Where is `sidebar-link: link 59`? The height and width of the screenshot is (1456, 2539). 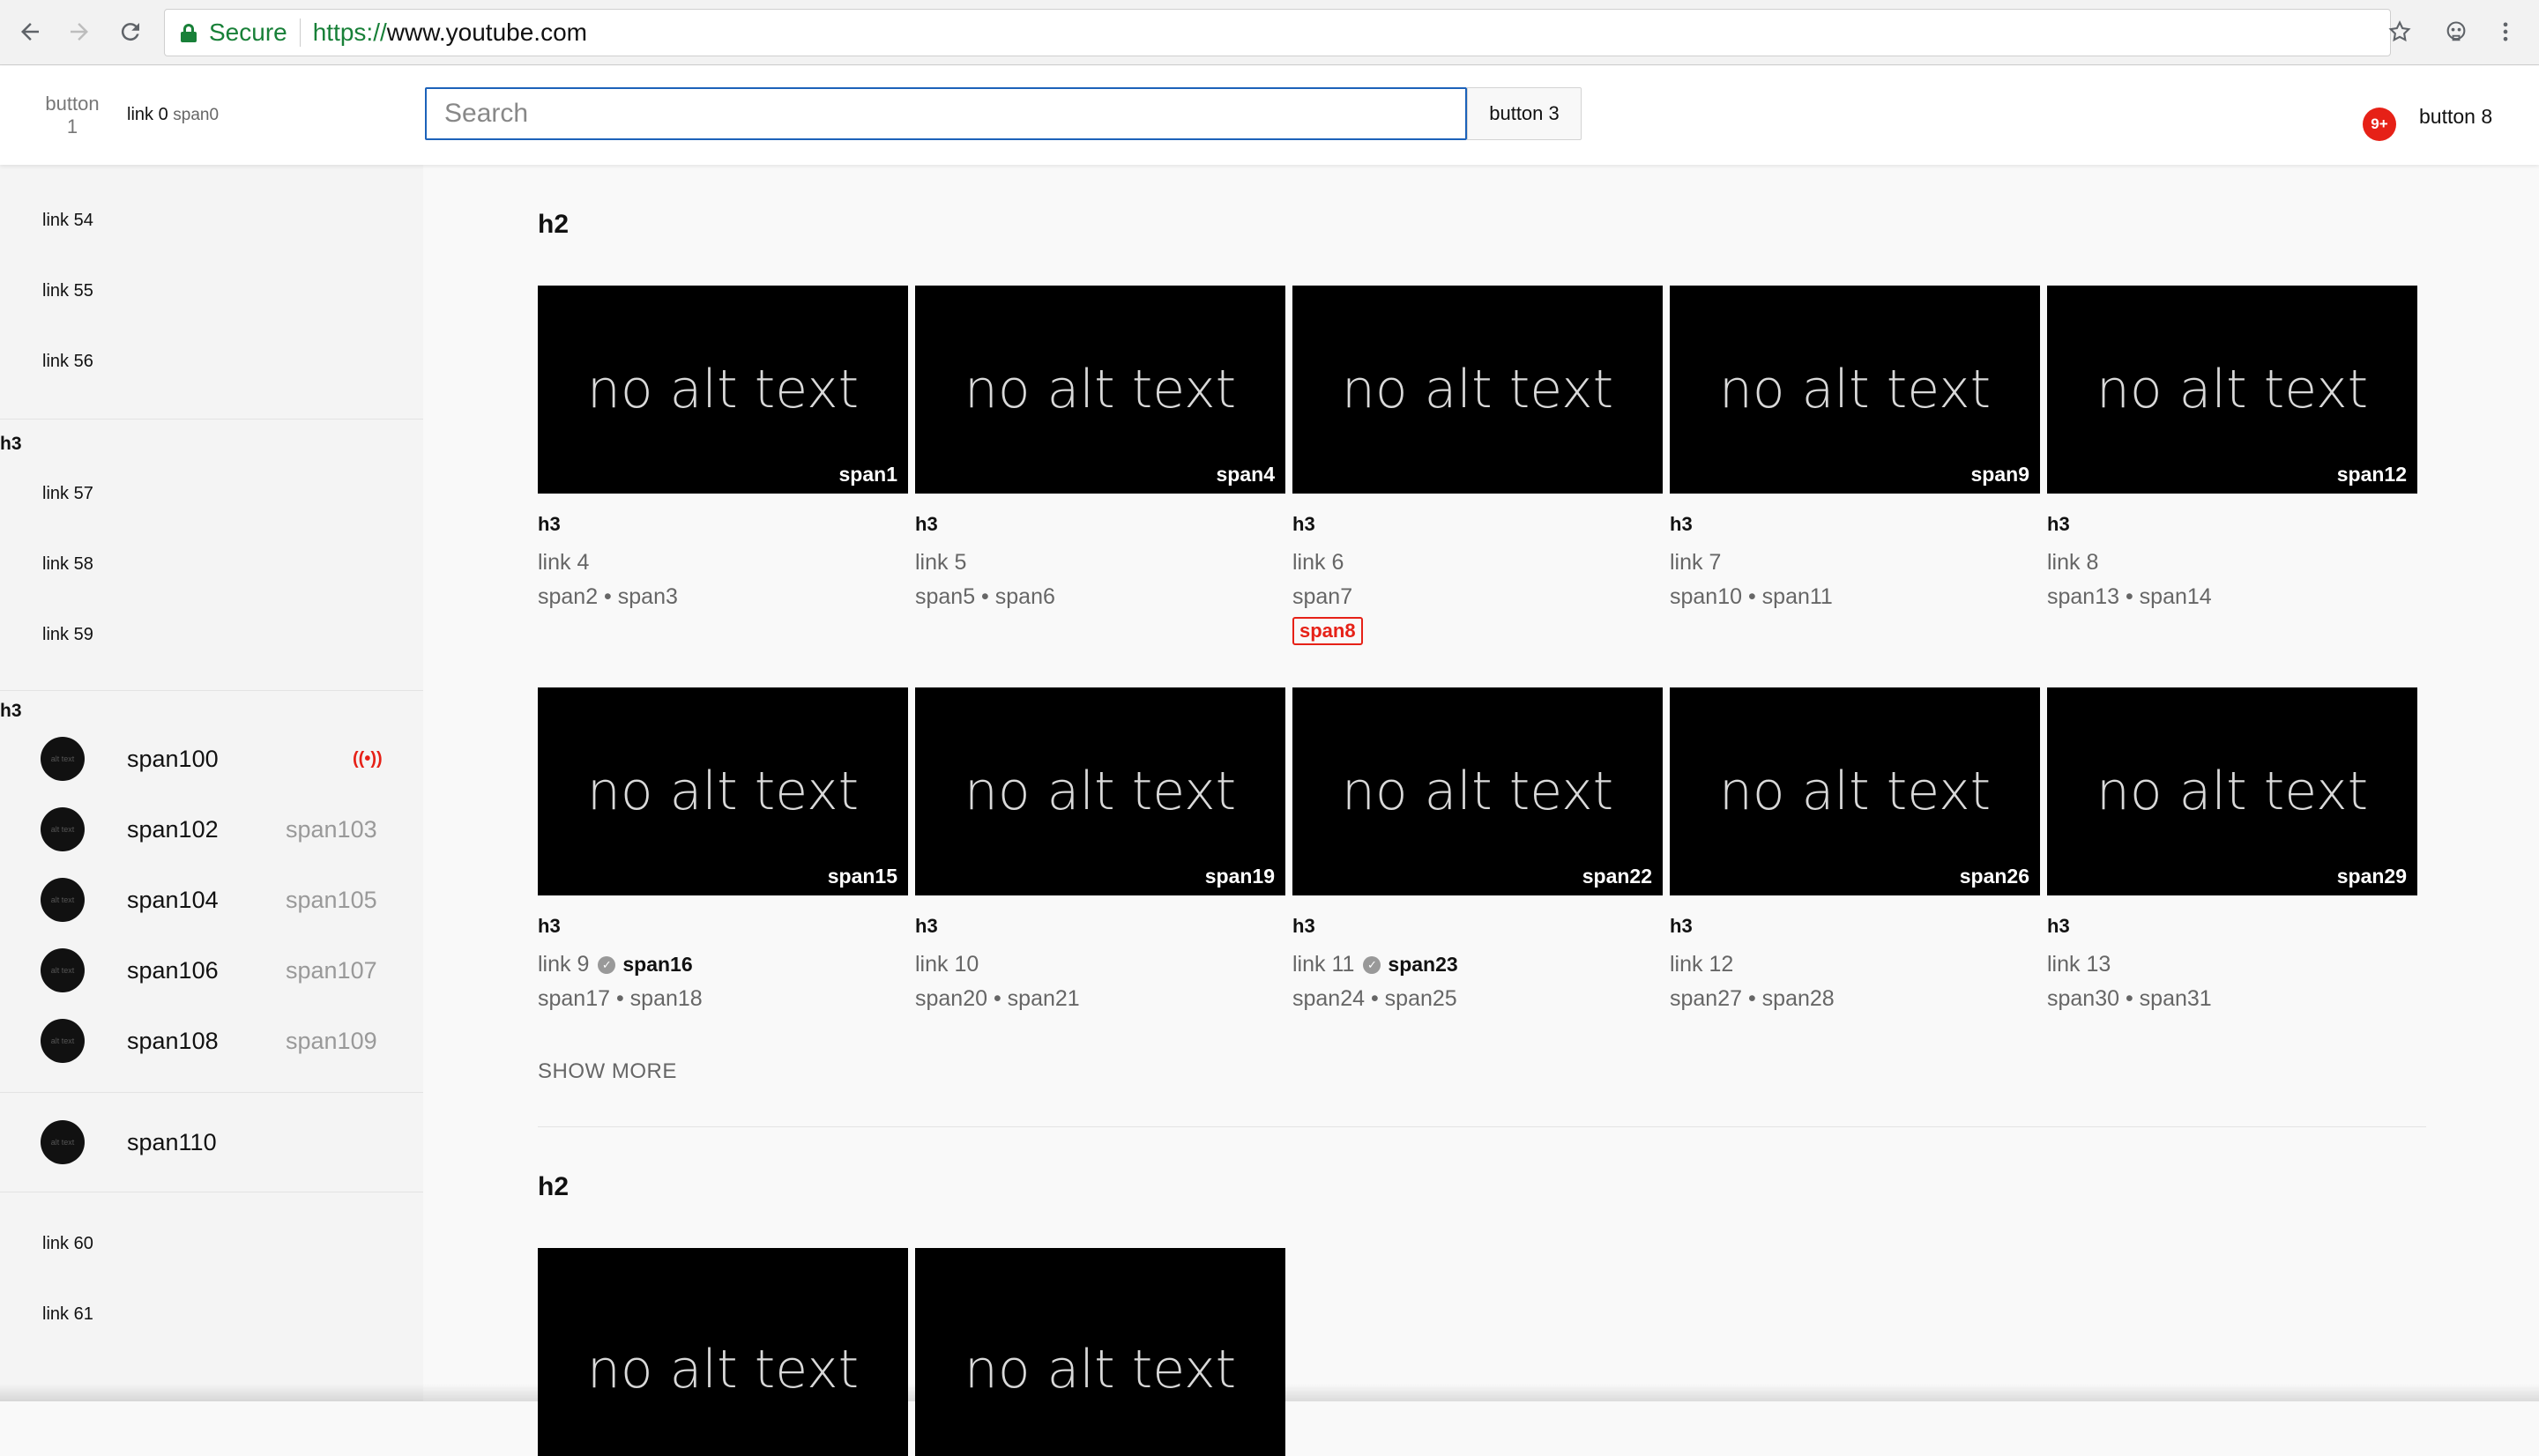
sidebar-link: link 59 is located at coordinates (67, 635).